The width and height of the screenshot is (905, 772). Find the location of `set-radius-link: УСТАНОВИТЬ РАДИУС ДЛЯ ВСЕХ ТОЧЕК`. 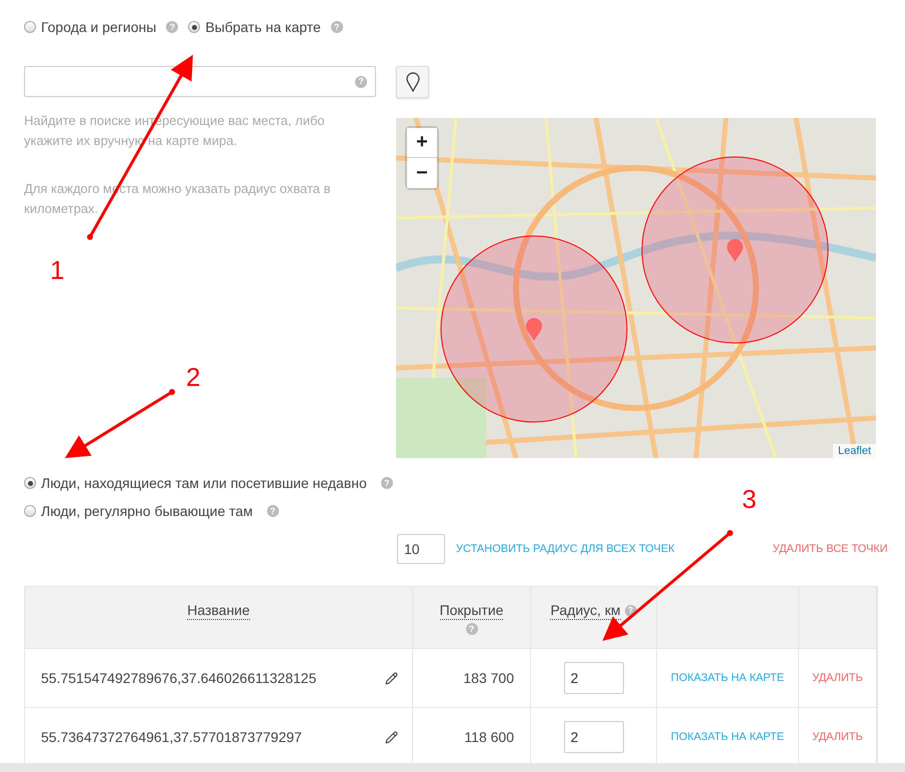

set-radius-link: УСТАНОВИТЬ РАДИУС ДЛЯ ВСЕХ ТОЧЕК is located at coordinates (565, 549).